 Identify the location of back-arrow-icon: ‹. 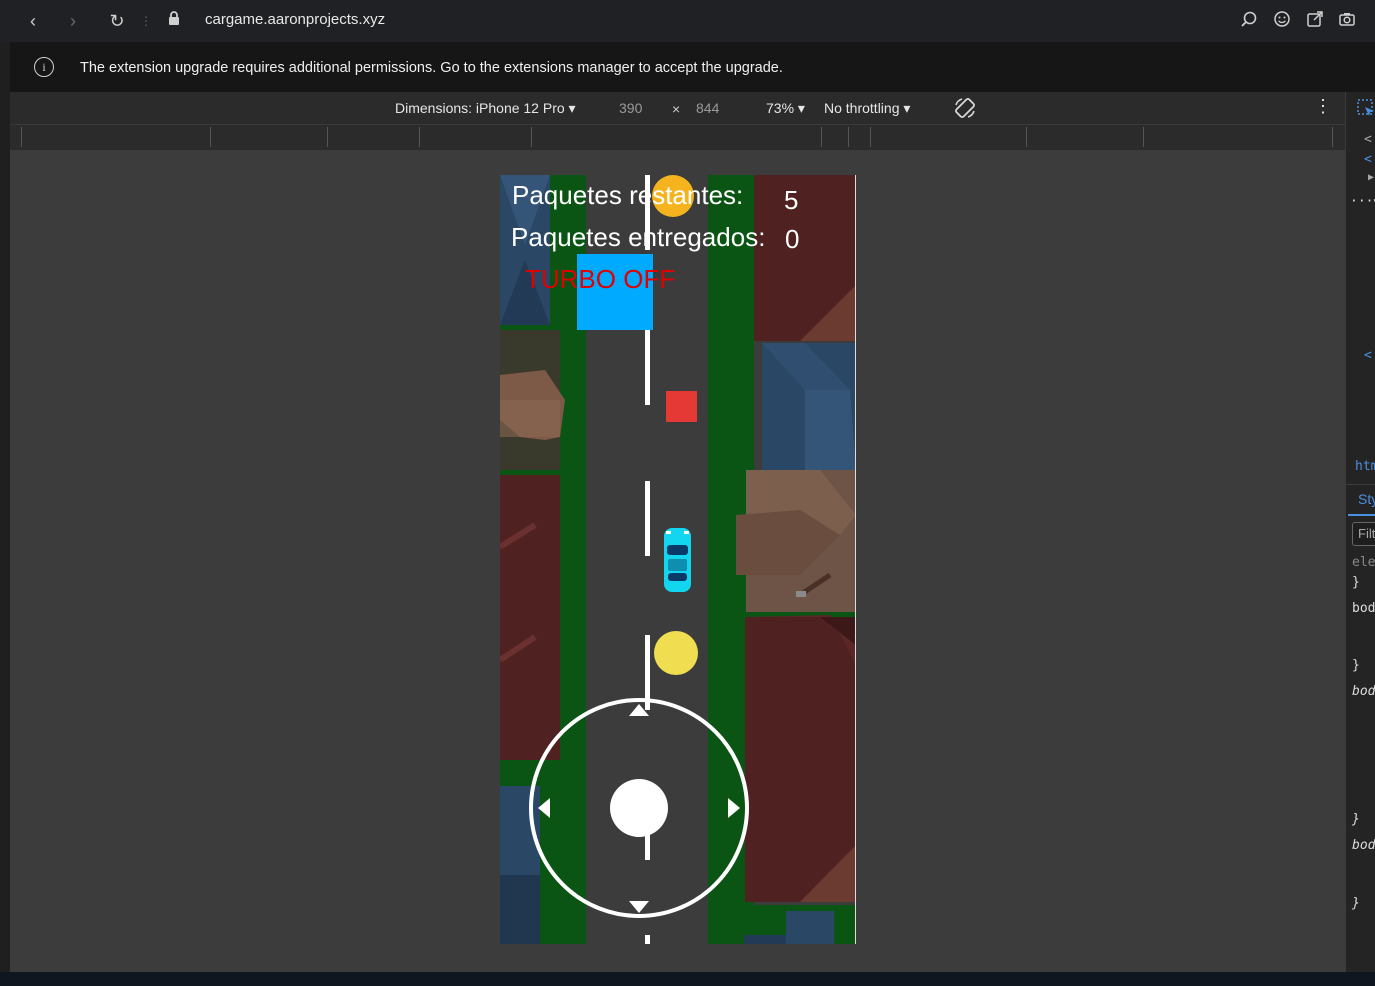
(33, 21).